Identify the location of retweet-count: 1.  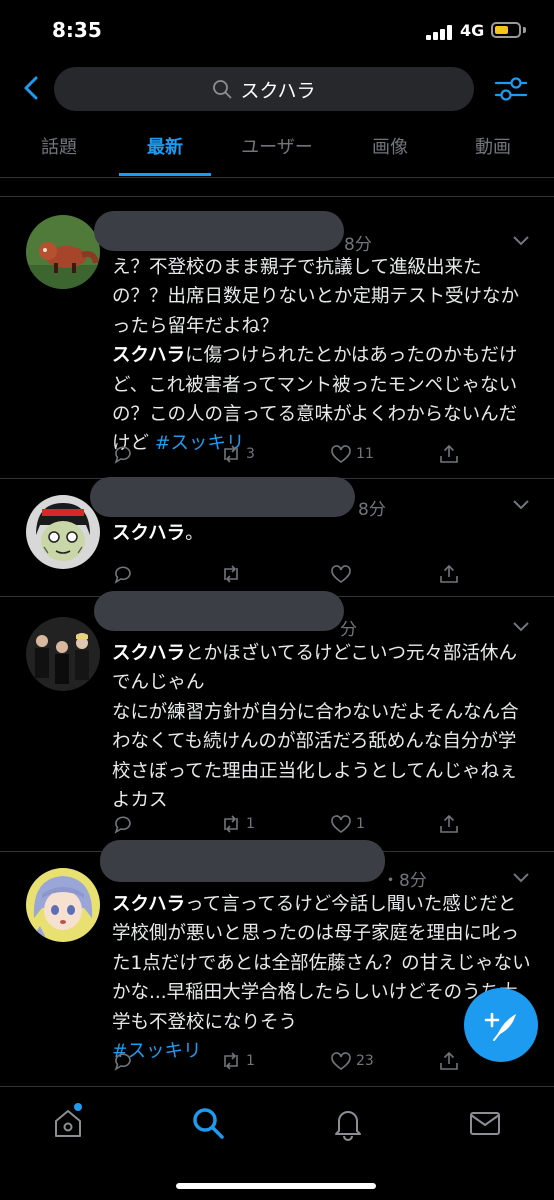
(250, 824).